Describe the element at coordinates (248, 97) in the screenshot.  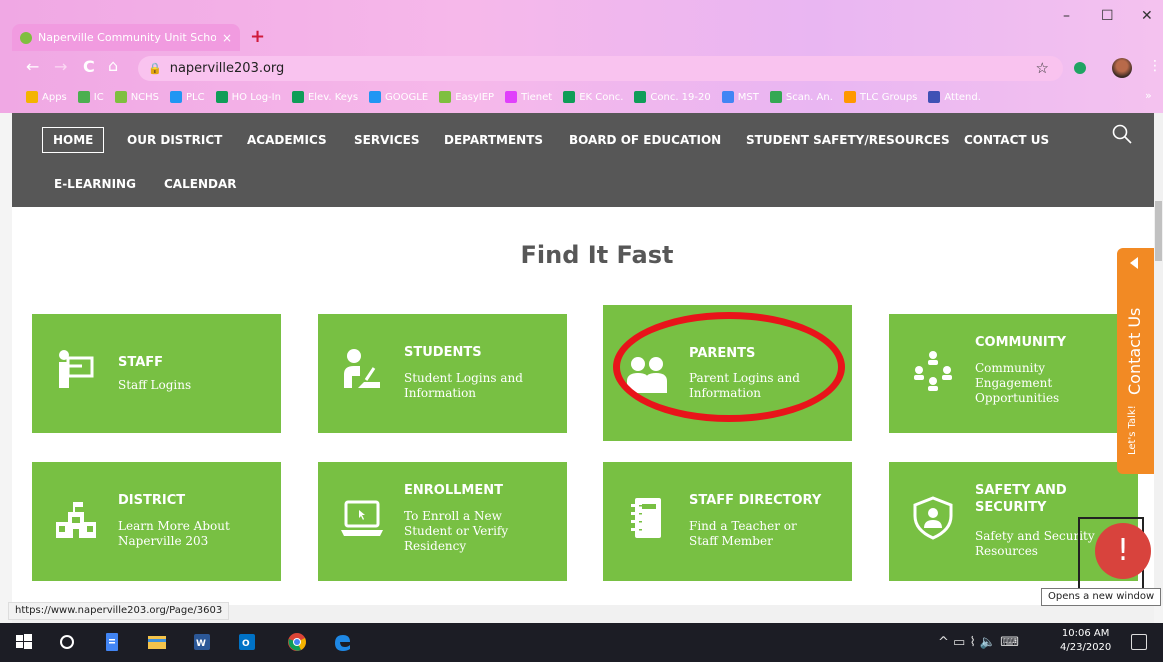
I see `bookmark-item: HO Log-In` at that location.